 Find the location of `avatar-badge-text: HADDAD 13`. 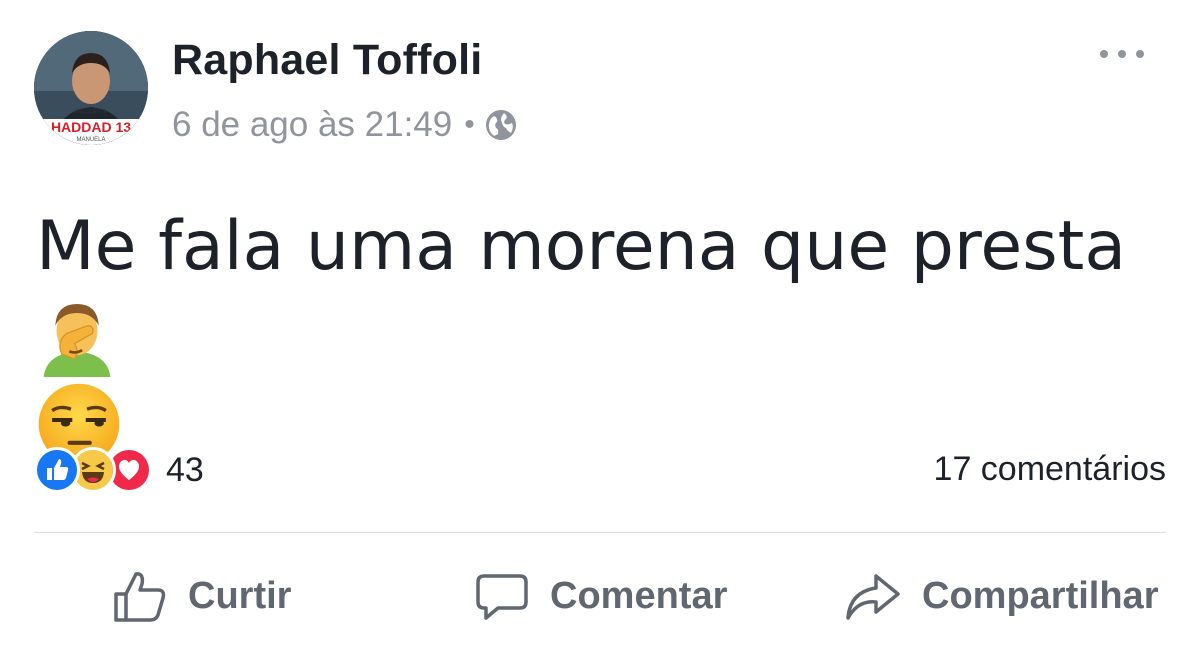

avatar-badge-text: HADDAD 13 is located at coordinates (91, 127).